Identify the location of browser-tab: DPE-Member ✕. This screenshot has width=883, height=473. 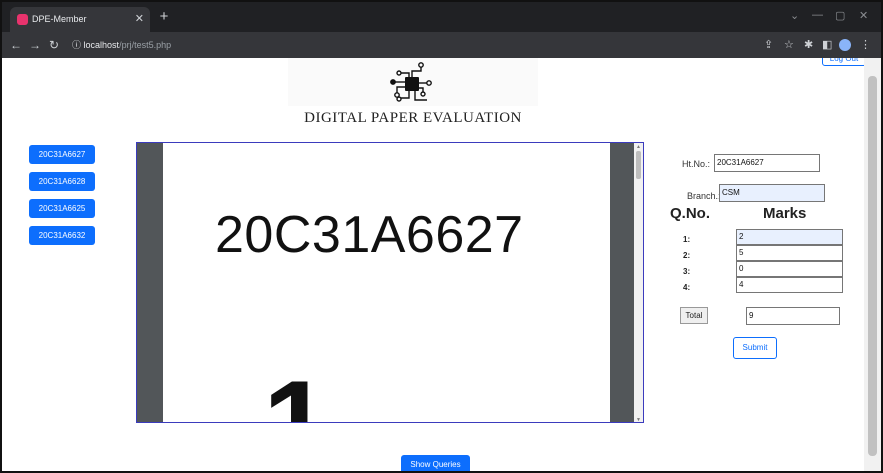
(80, 19).